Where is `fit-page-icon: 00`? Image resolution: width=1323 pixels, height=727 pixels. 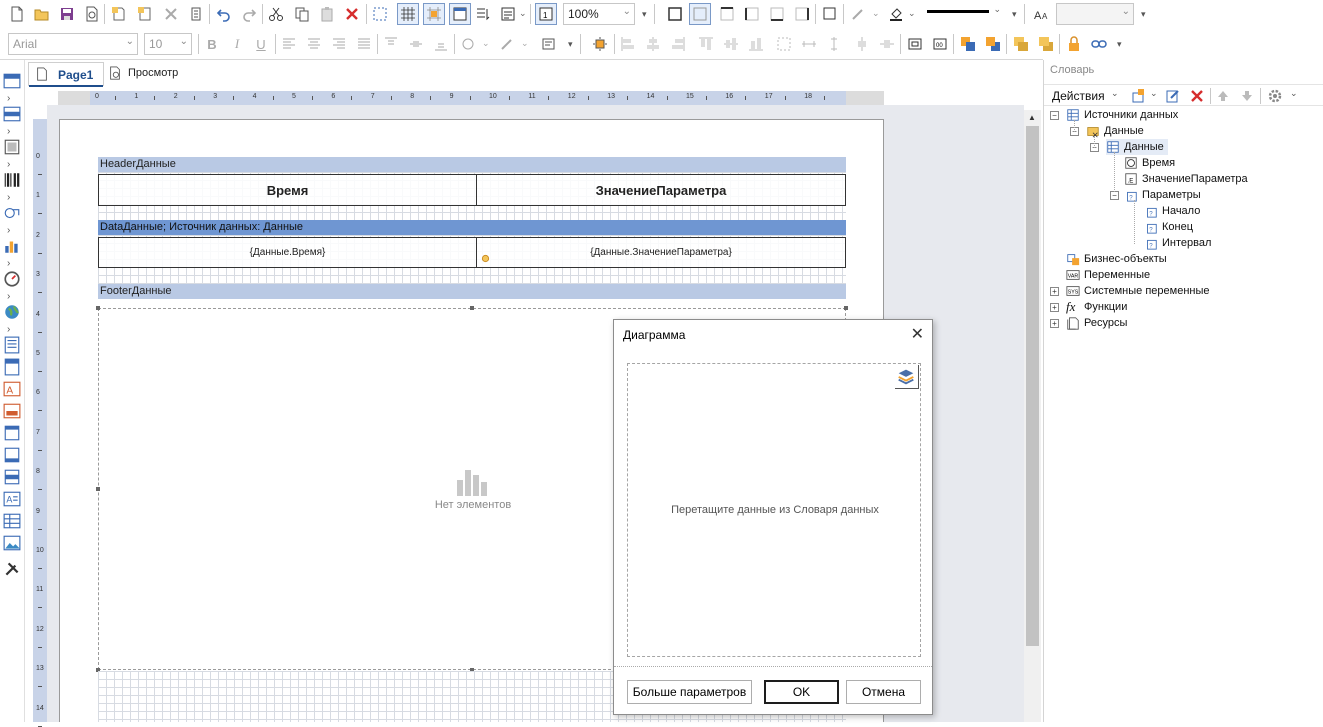
fit-page-icon: 00 is located at coordinates (940, 44).